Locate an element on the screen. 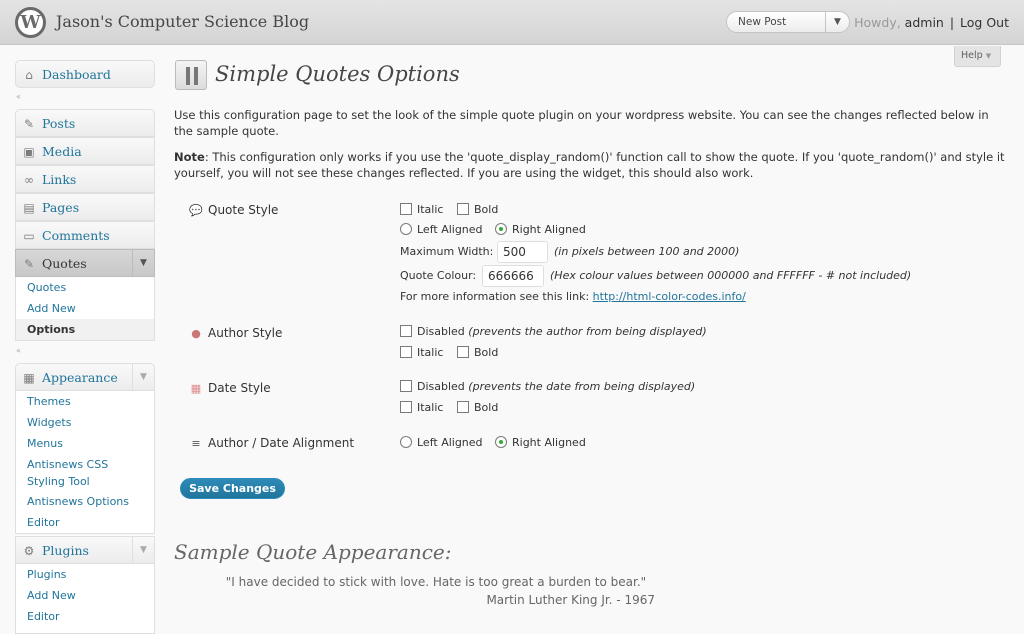 The width and height of the screenshot is (1024, 634). quote-colour-input is located at coordinates (513, 276).